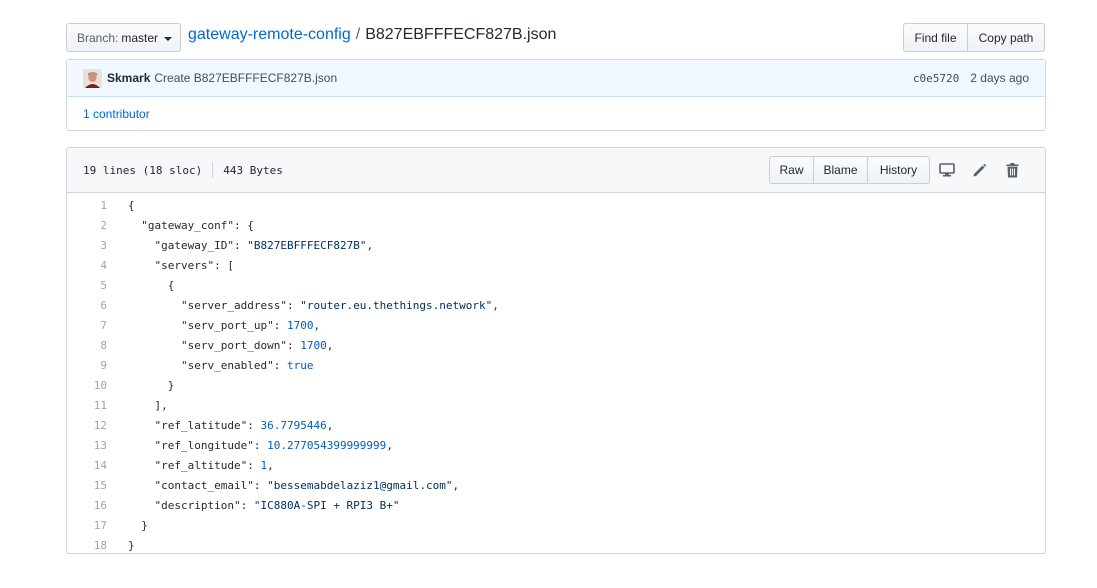  I want to click on file-lines-info: 19 lines (18 sloc), so click(143, 170).